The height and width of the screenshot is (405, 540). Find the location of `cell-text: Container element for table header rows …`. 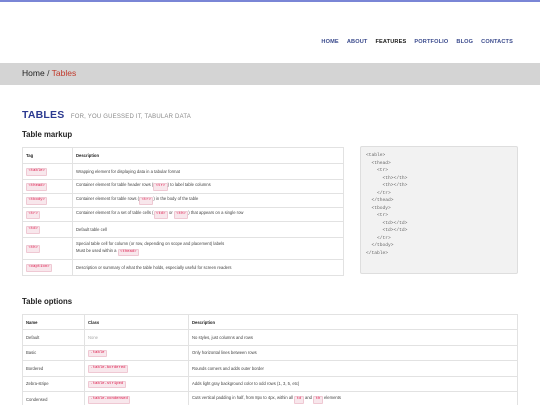

cell-text: Container element for table header rows … is located at coordinates (115, 185).